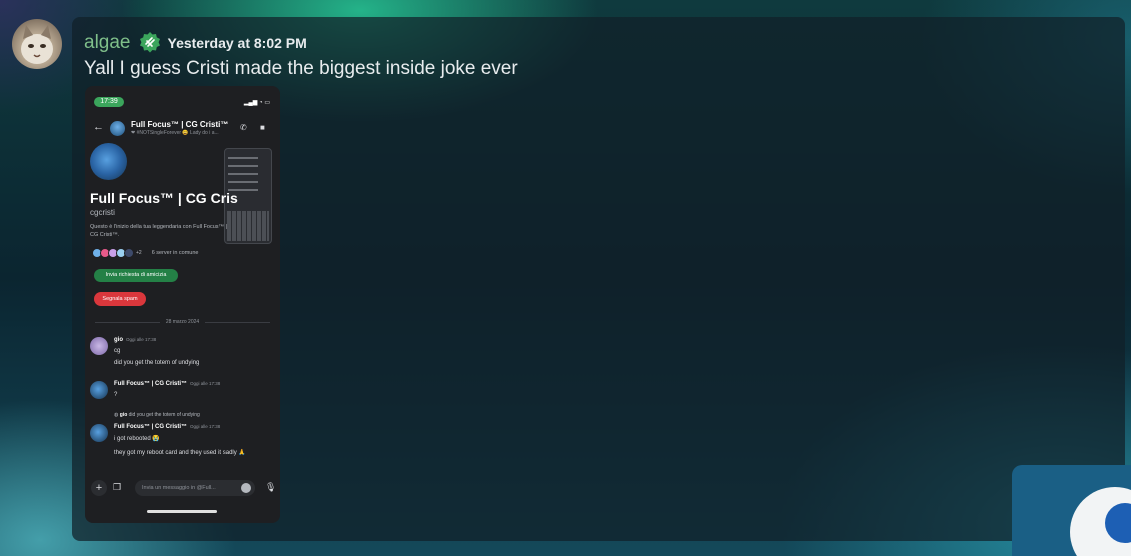  What do you see at coordinates (108, 161) in the screenshot?
I see `profile-avatar` at bounding box center [108, 161].